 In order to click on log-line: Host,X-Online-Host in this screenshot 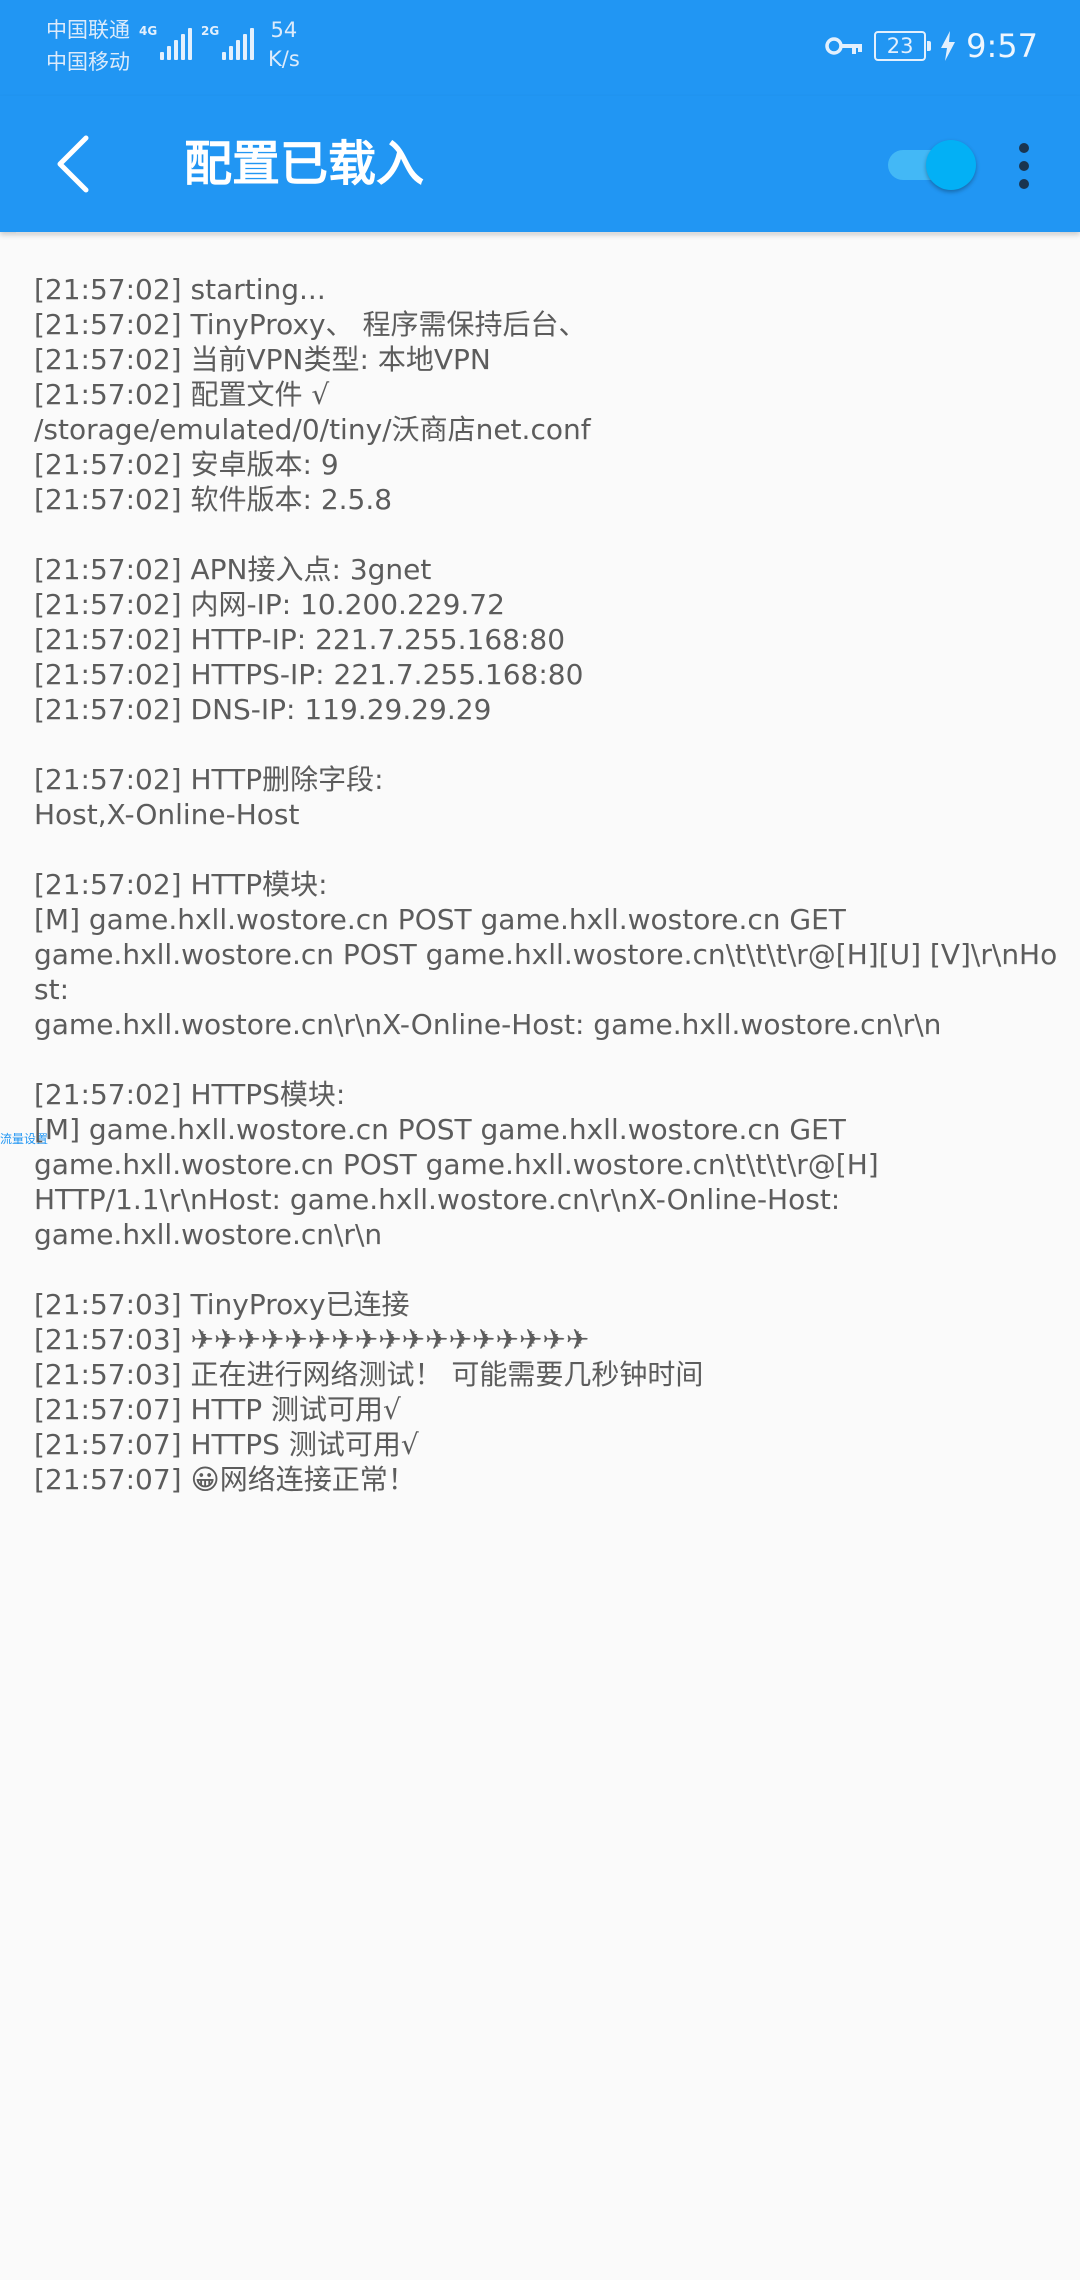, I will do `click(167, 814)`.